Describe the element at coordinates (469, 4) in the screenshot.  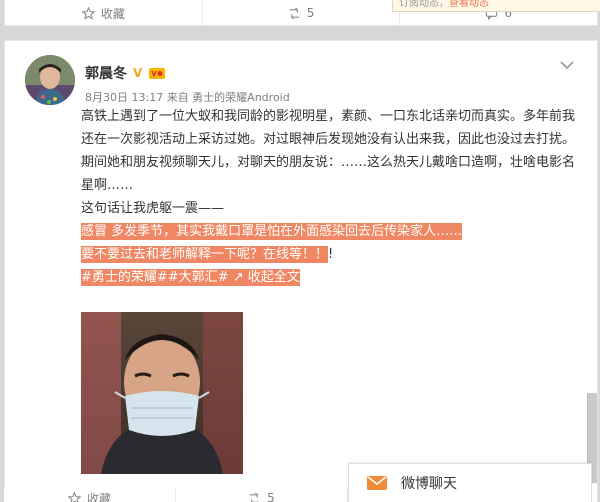
I see `notification-link: 查看动态` at that location.